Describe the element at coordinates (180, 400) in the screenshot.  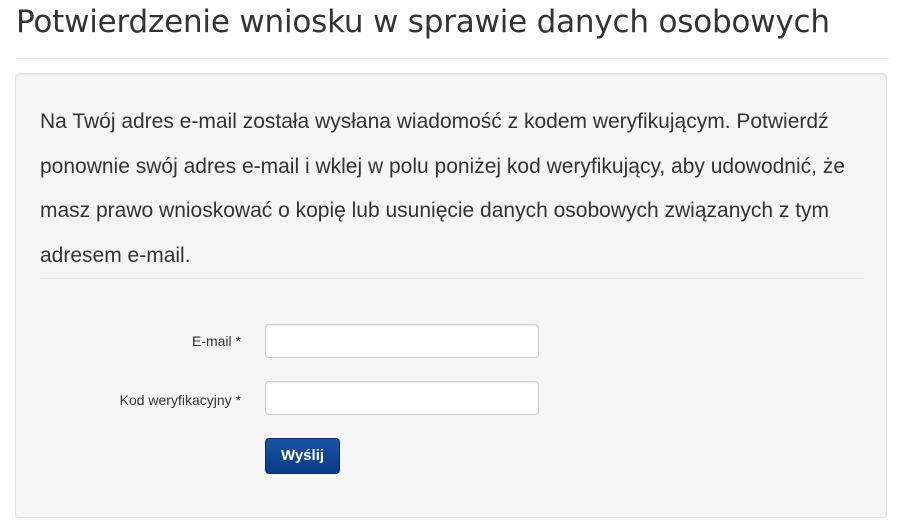
I see `verification-code-label: Kod weryfikacyjny *` at that location.